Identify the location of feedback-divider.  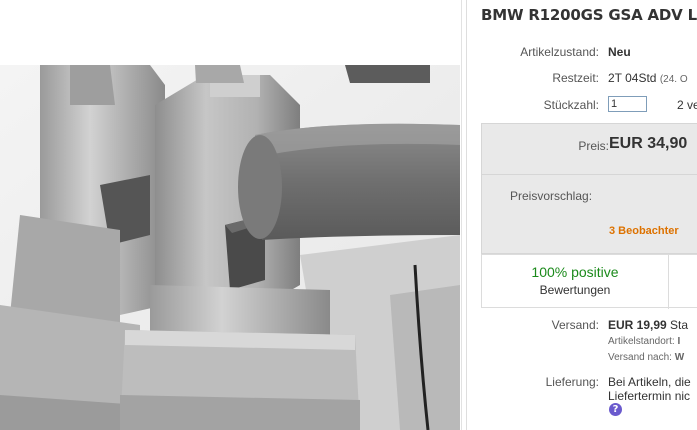
(668, 282).